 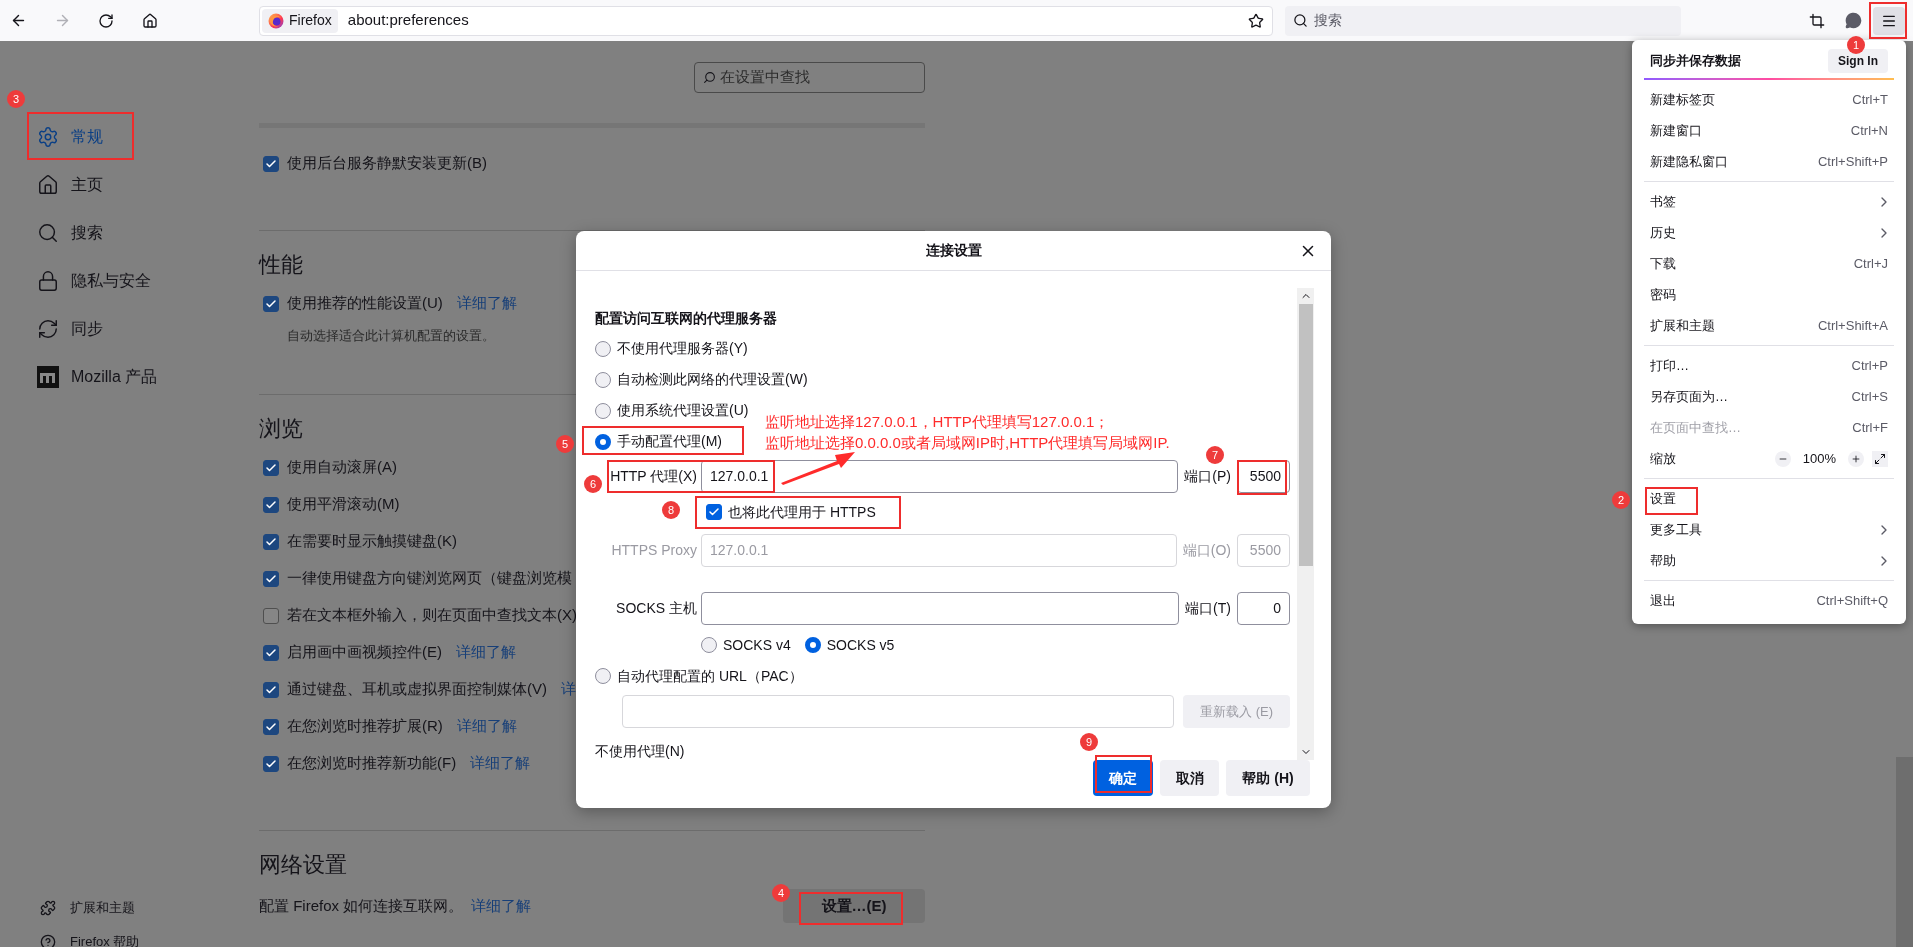 What do you see at coordinates (1853, 20) in the screenshot?
I see `speech-bubble-icon` at bounding box center [1853, 20].